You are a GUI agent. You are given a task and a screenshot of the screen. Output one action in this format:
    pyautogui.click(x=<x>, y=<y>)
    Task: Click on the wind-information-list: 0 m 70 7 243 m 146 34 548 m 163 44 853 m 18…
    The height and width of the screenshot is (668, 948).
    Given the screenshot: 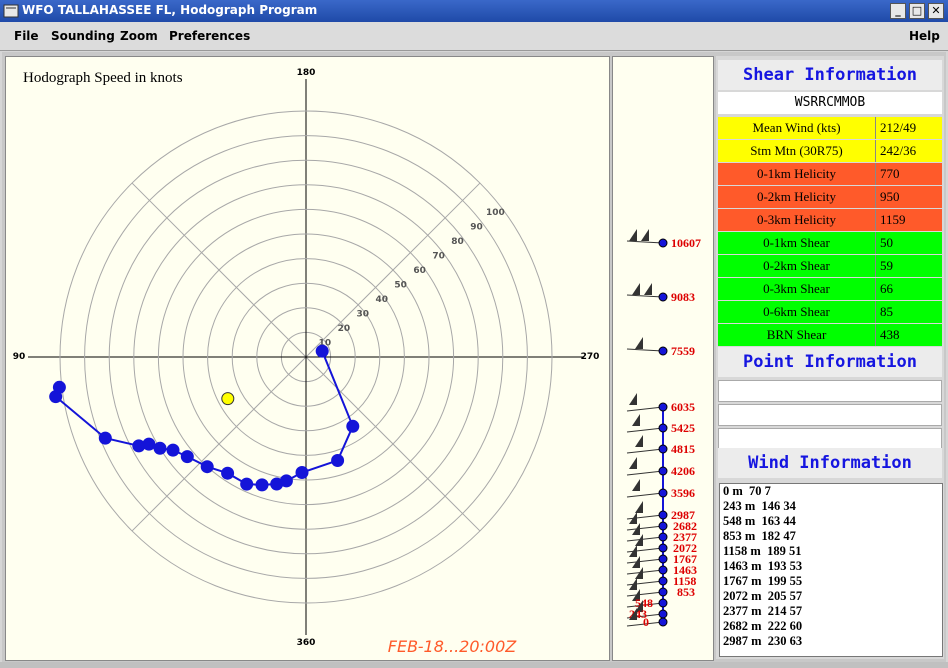 What is the action you would take?
    pyautogui.click(x=831, y=570)
    